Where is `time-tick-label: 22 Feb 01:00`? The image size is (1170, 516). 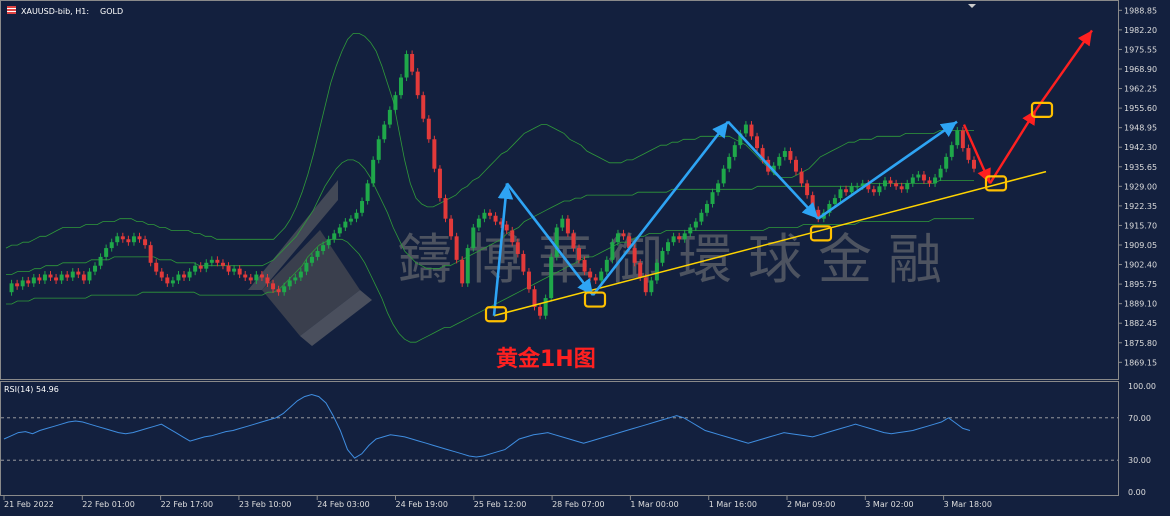
time-tick-label: 22 Feb 01:00 is located at coordinates (108, 504).